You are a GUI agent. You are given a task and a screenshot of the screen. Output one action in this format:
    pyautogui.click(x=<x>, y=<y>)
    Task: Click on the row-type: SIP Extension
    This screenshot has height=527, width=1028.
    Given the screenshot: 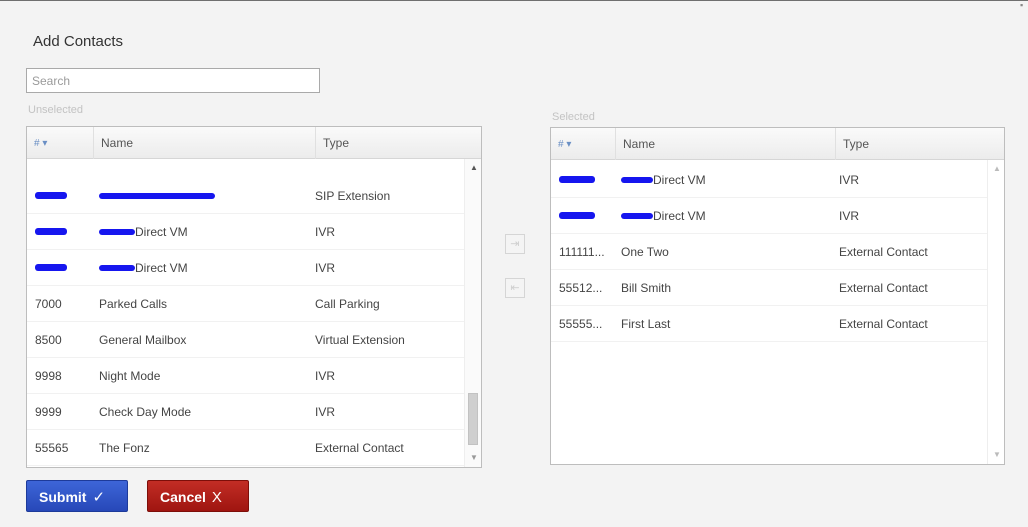 What is the action you would take?
    pyautogui.click(x=353, y=196)
    